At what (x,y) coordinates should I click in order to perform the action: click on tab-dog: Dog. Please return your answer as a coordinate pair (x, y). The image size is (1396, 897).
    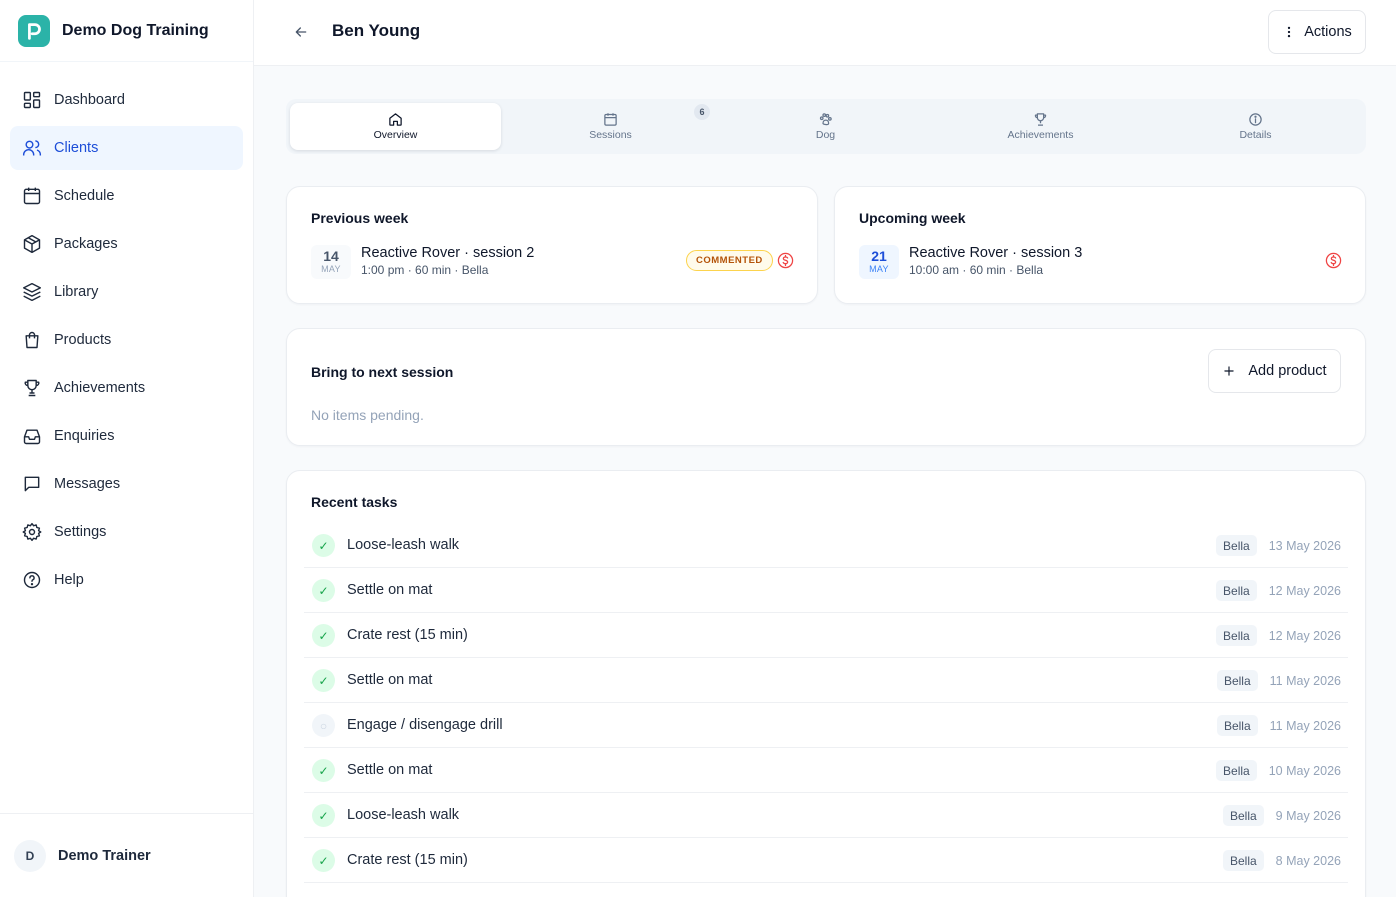
    Looking at the image, I should click on (825, 126).